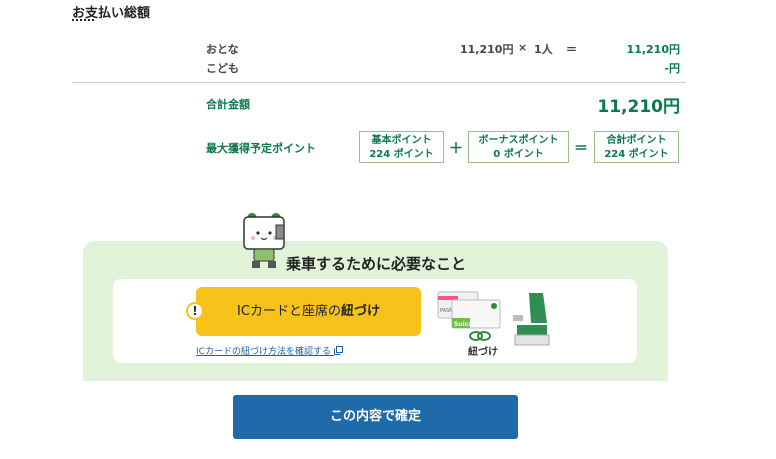  What do you see at coordinates (483, 352) in the screenshot?
I see `link-caption: 紐づけ` at bounding box center [483, 352].